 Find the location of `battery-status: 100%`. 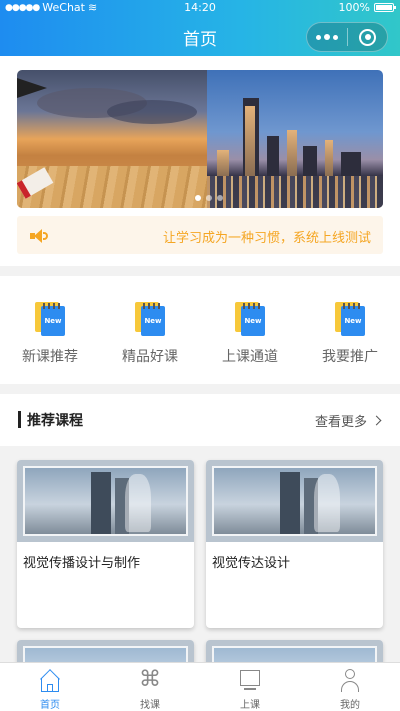

battery-status: 100% is located at coordinates (367, 7).